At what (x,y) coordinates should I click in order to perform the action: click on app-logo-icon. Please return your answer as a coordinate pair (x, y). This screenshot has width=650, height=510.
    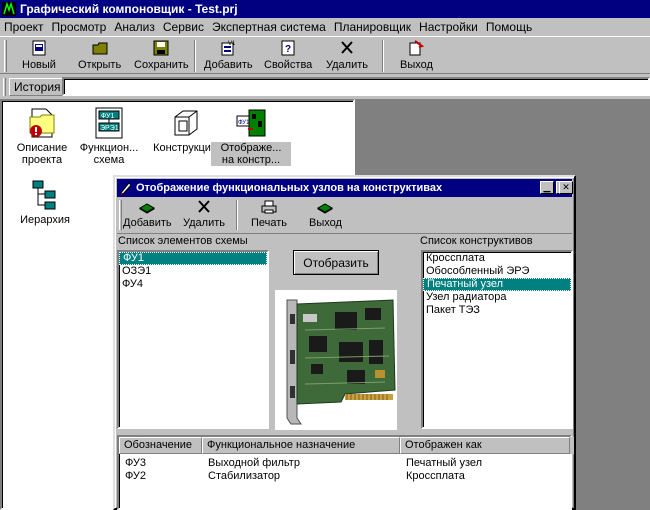
    Looking at the image, I should click on (9, 9).